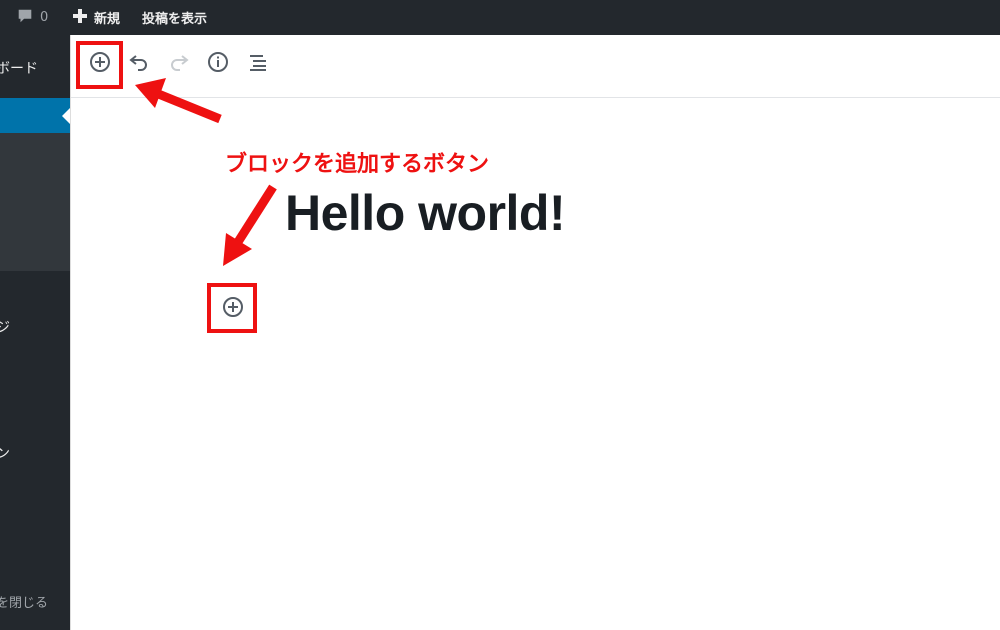 This screenshot has height=630, width=1000. I want to click on arrow-to-inline-add, so click(250, 225).